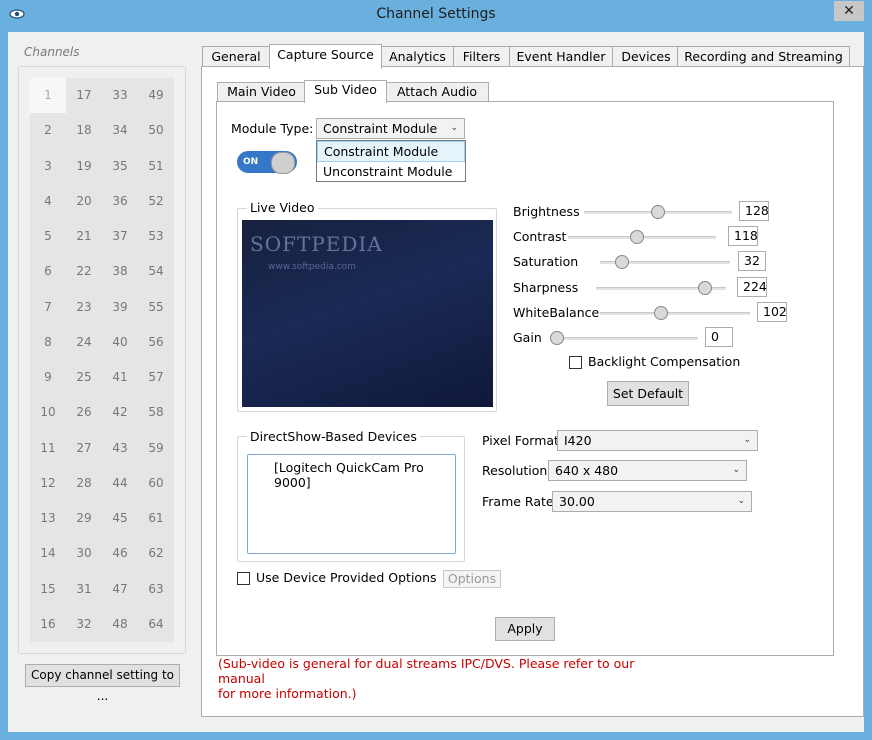 Image resolution: width=872 pixels, height=740 pixels. I want to click on brightness-value: 128, so click(754, 211).